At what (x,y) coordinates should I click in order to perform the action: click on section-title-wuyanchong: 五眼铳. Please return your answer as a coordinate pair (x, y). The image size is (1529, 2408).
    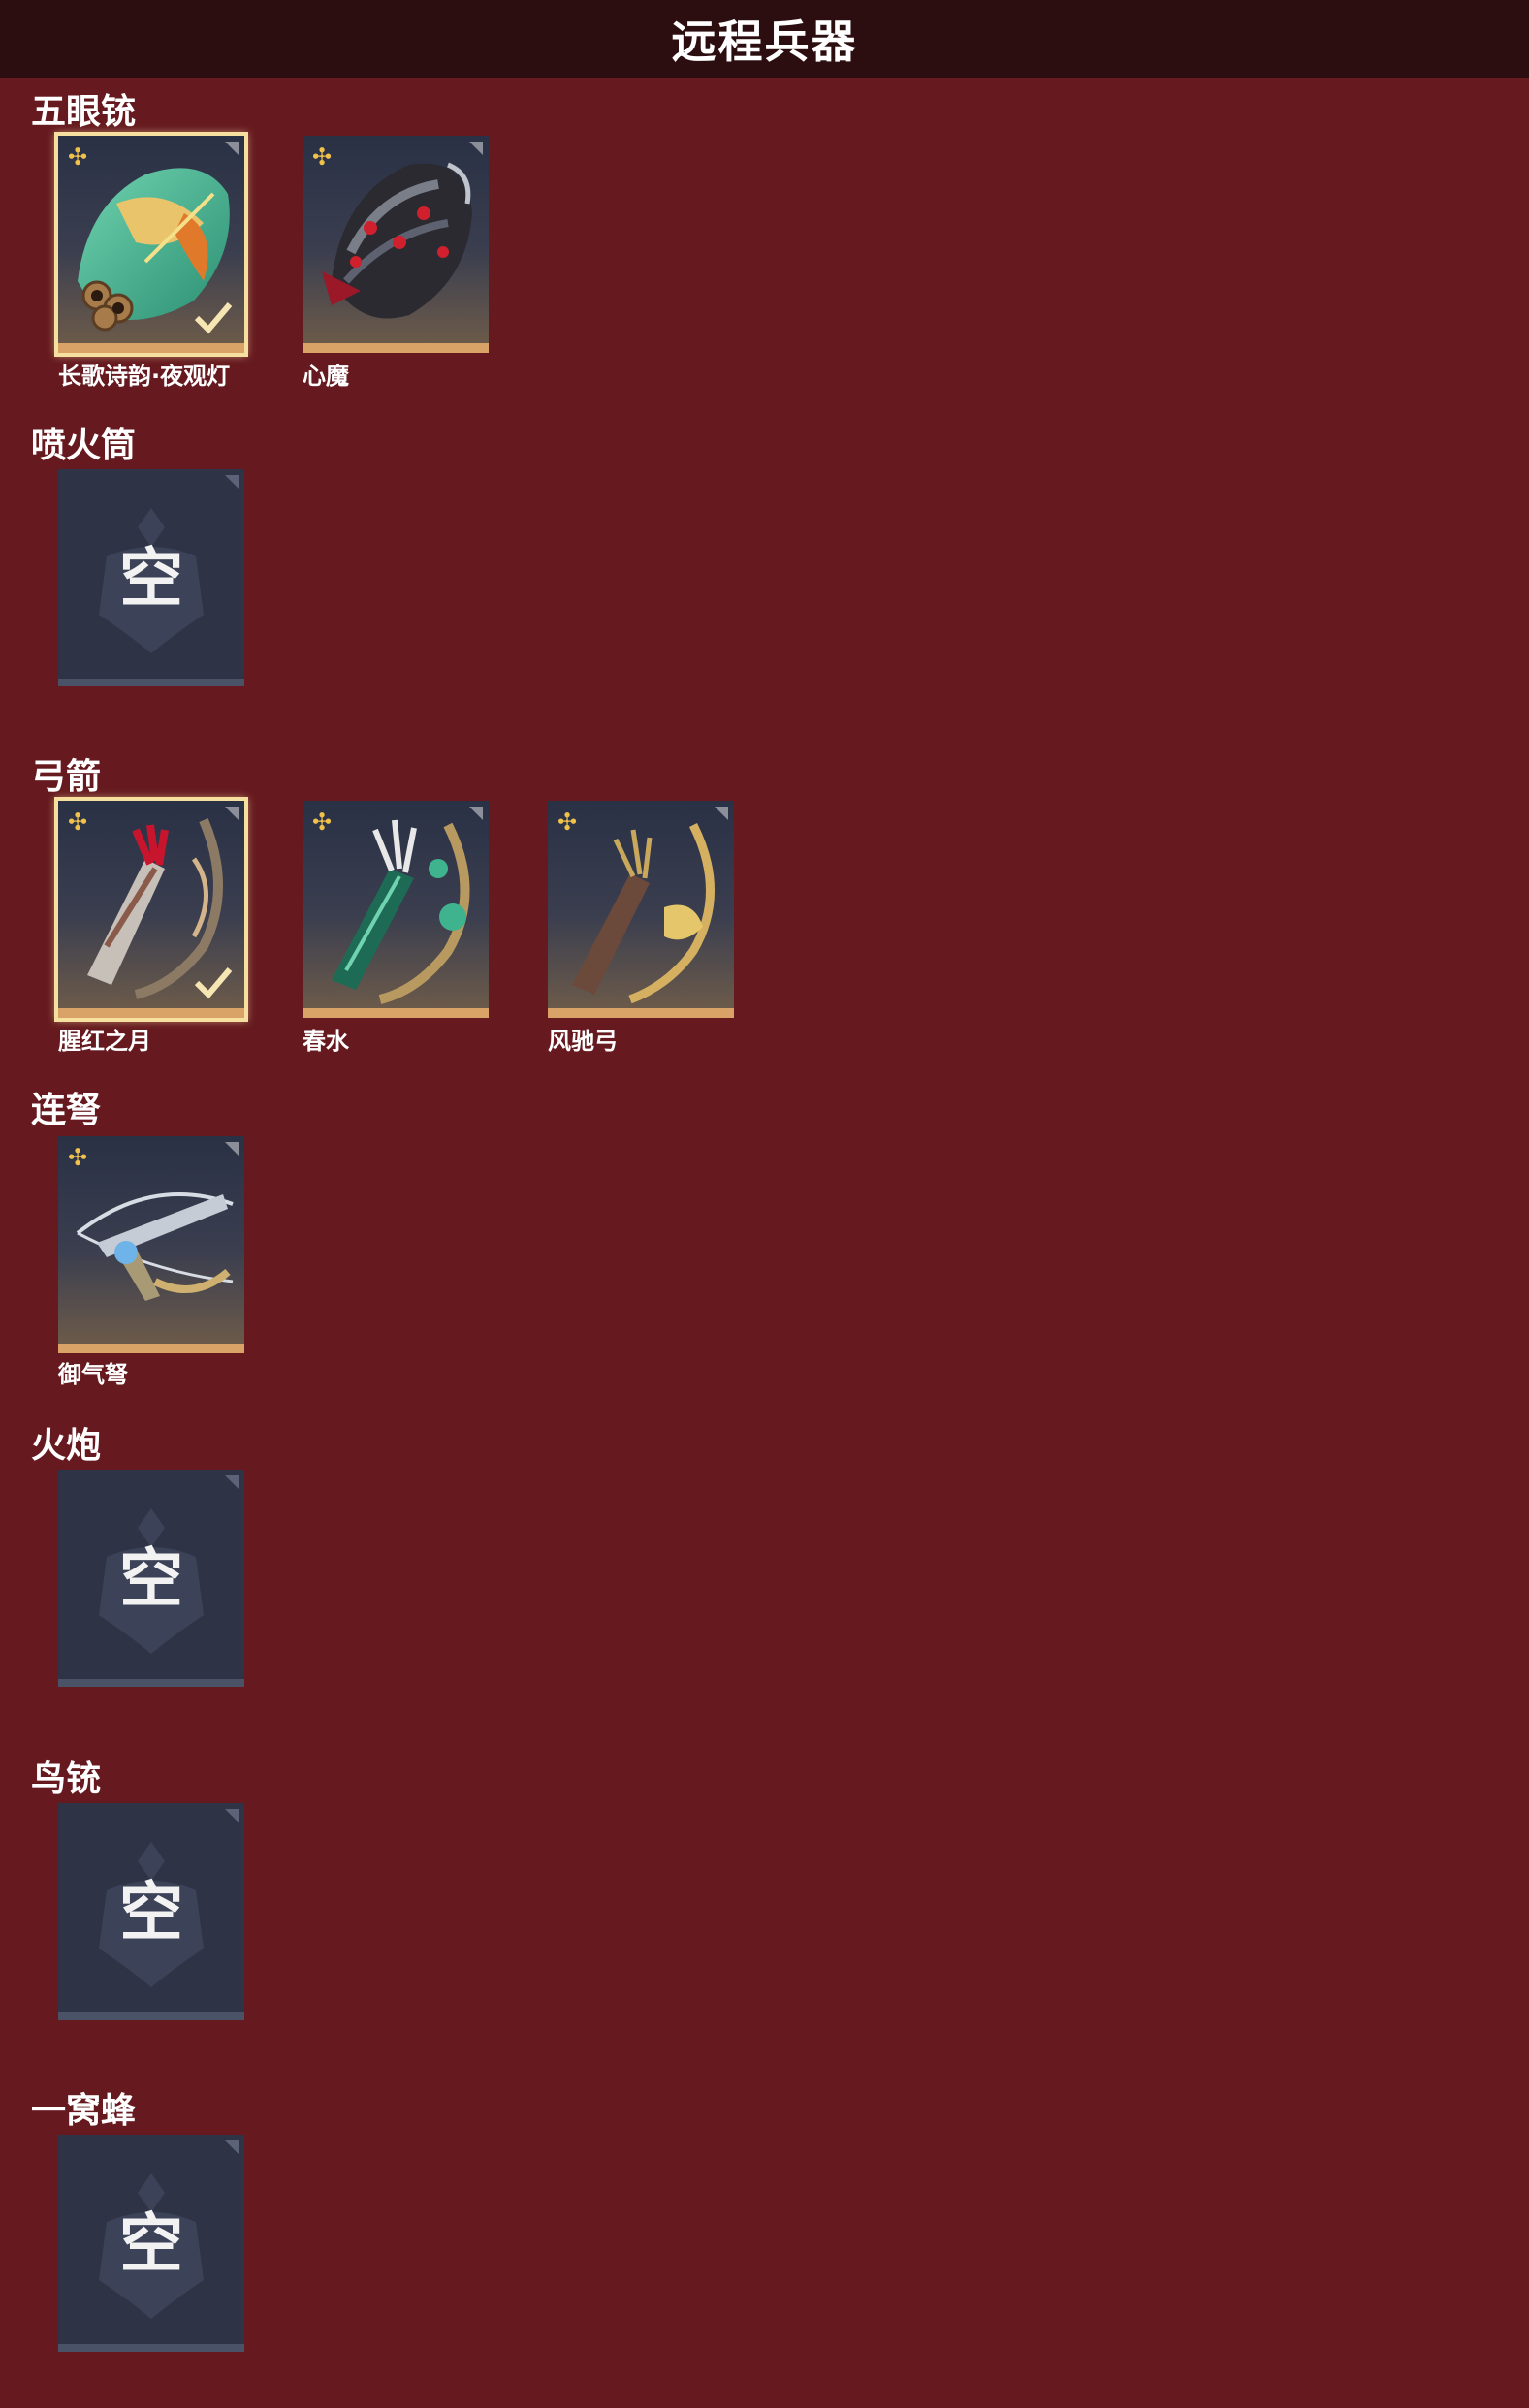
    Looking at the image, I should click on (84, 112).